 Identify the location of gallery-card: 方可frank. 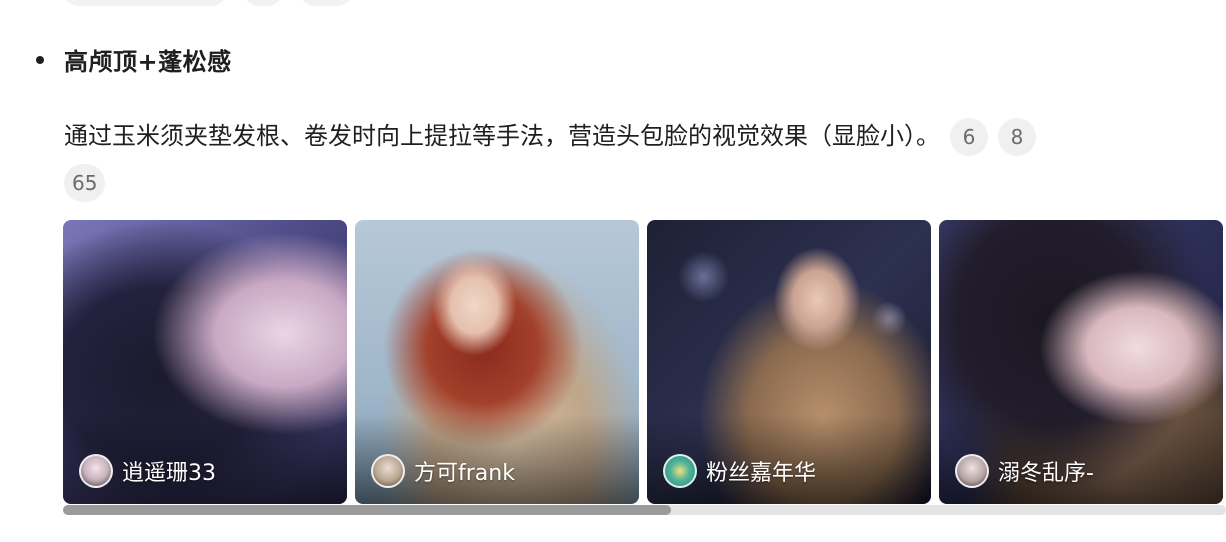
(497, 362).